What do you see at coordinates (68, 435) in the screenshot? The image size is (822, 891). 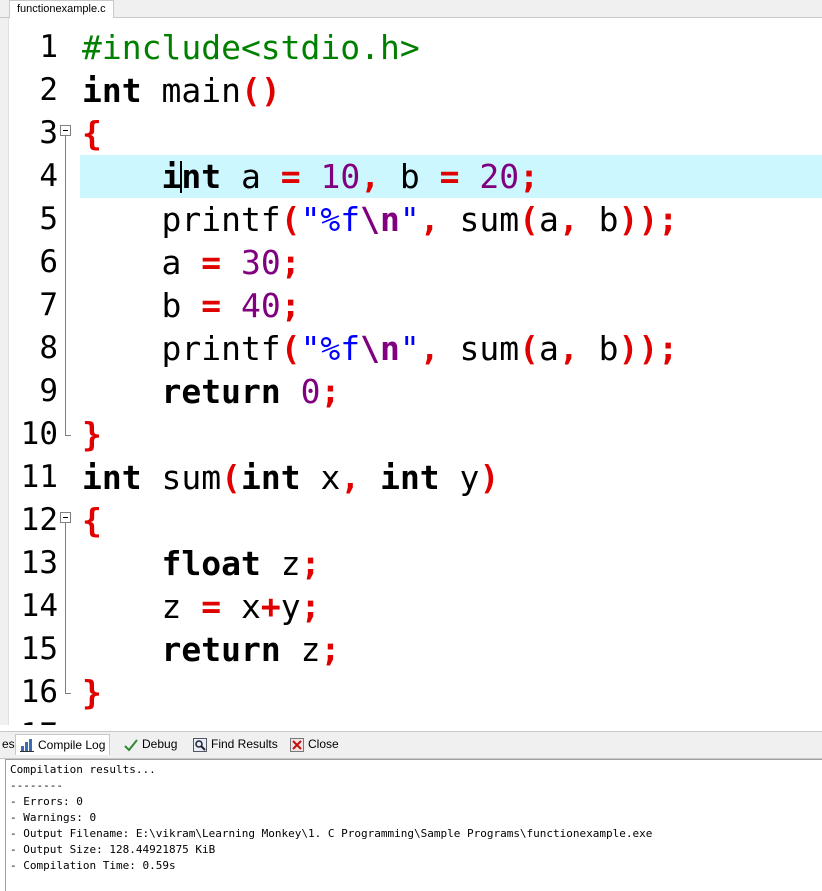 I see `fold-end-marker` at bounding box center [68, 435].